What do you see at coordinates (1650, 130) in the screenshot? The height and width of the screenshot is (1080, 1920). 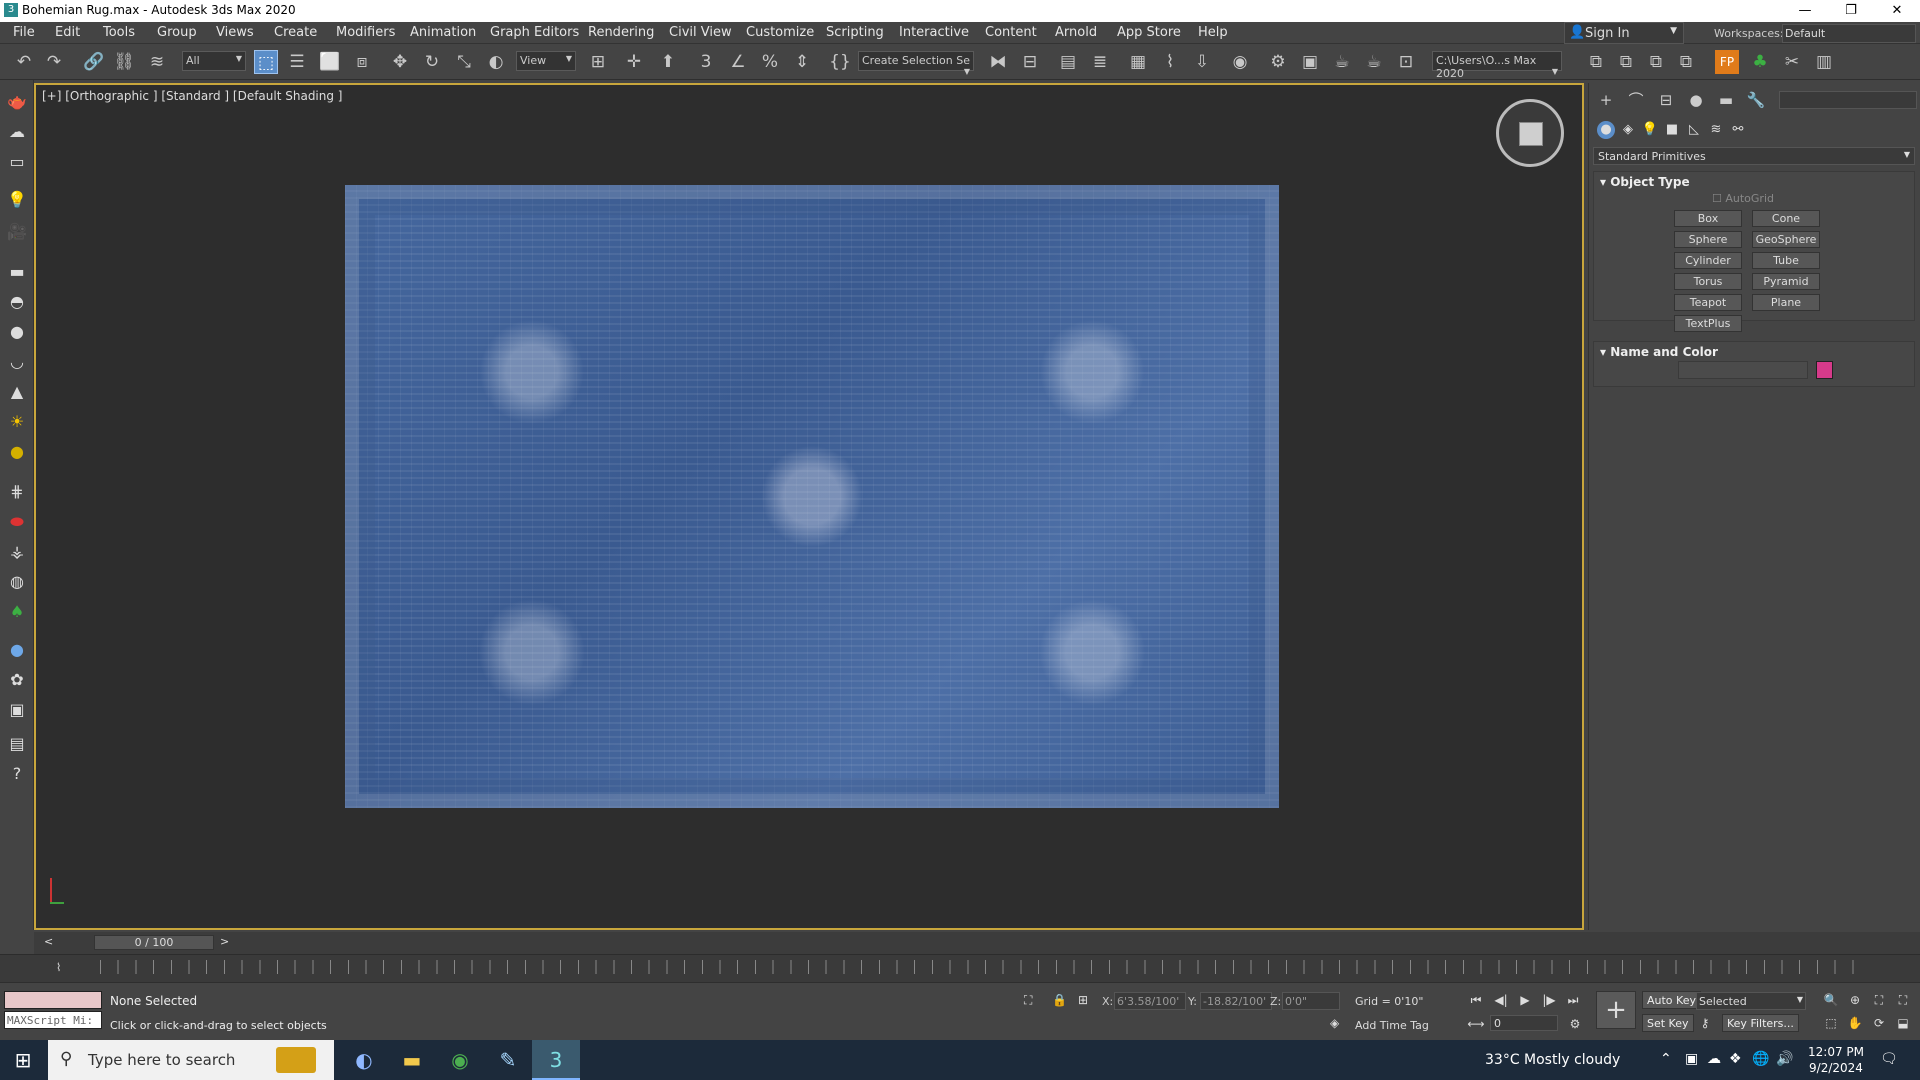 I see `lights-icon: 💡` at bounding box center [1650, 130].